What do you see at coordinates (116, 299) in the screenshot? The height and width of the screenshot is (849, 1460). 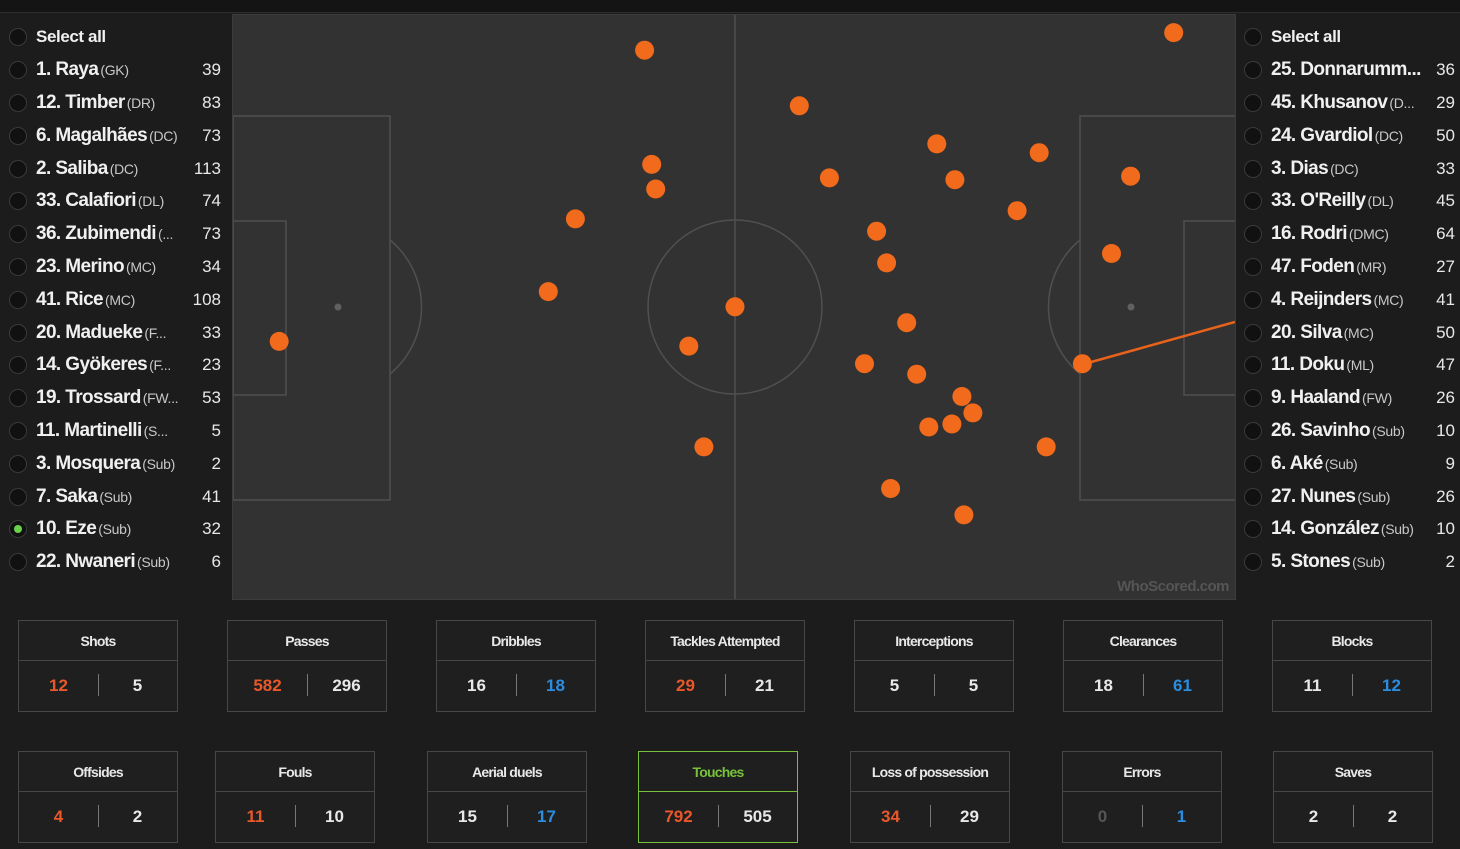 I see `player-row: 41. Rice (MC) 108` at bounding box center [116, 299].